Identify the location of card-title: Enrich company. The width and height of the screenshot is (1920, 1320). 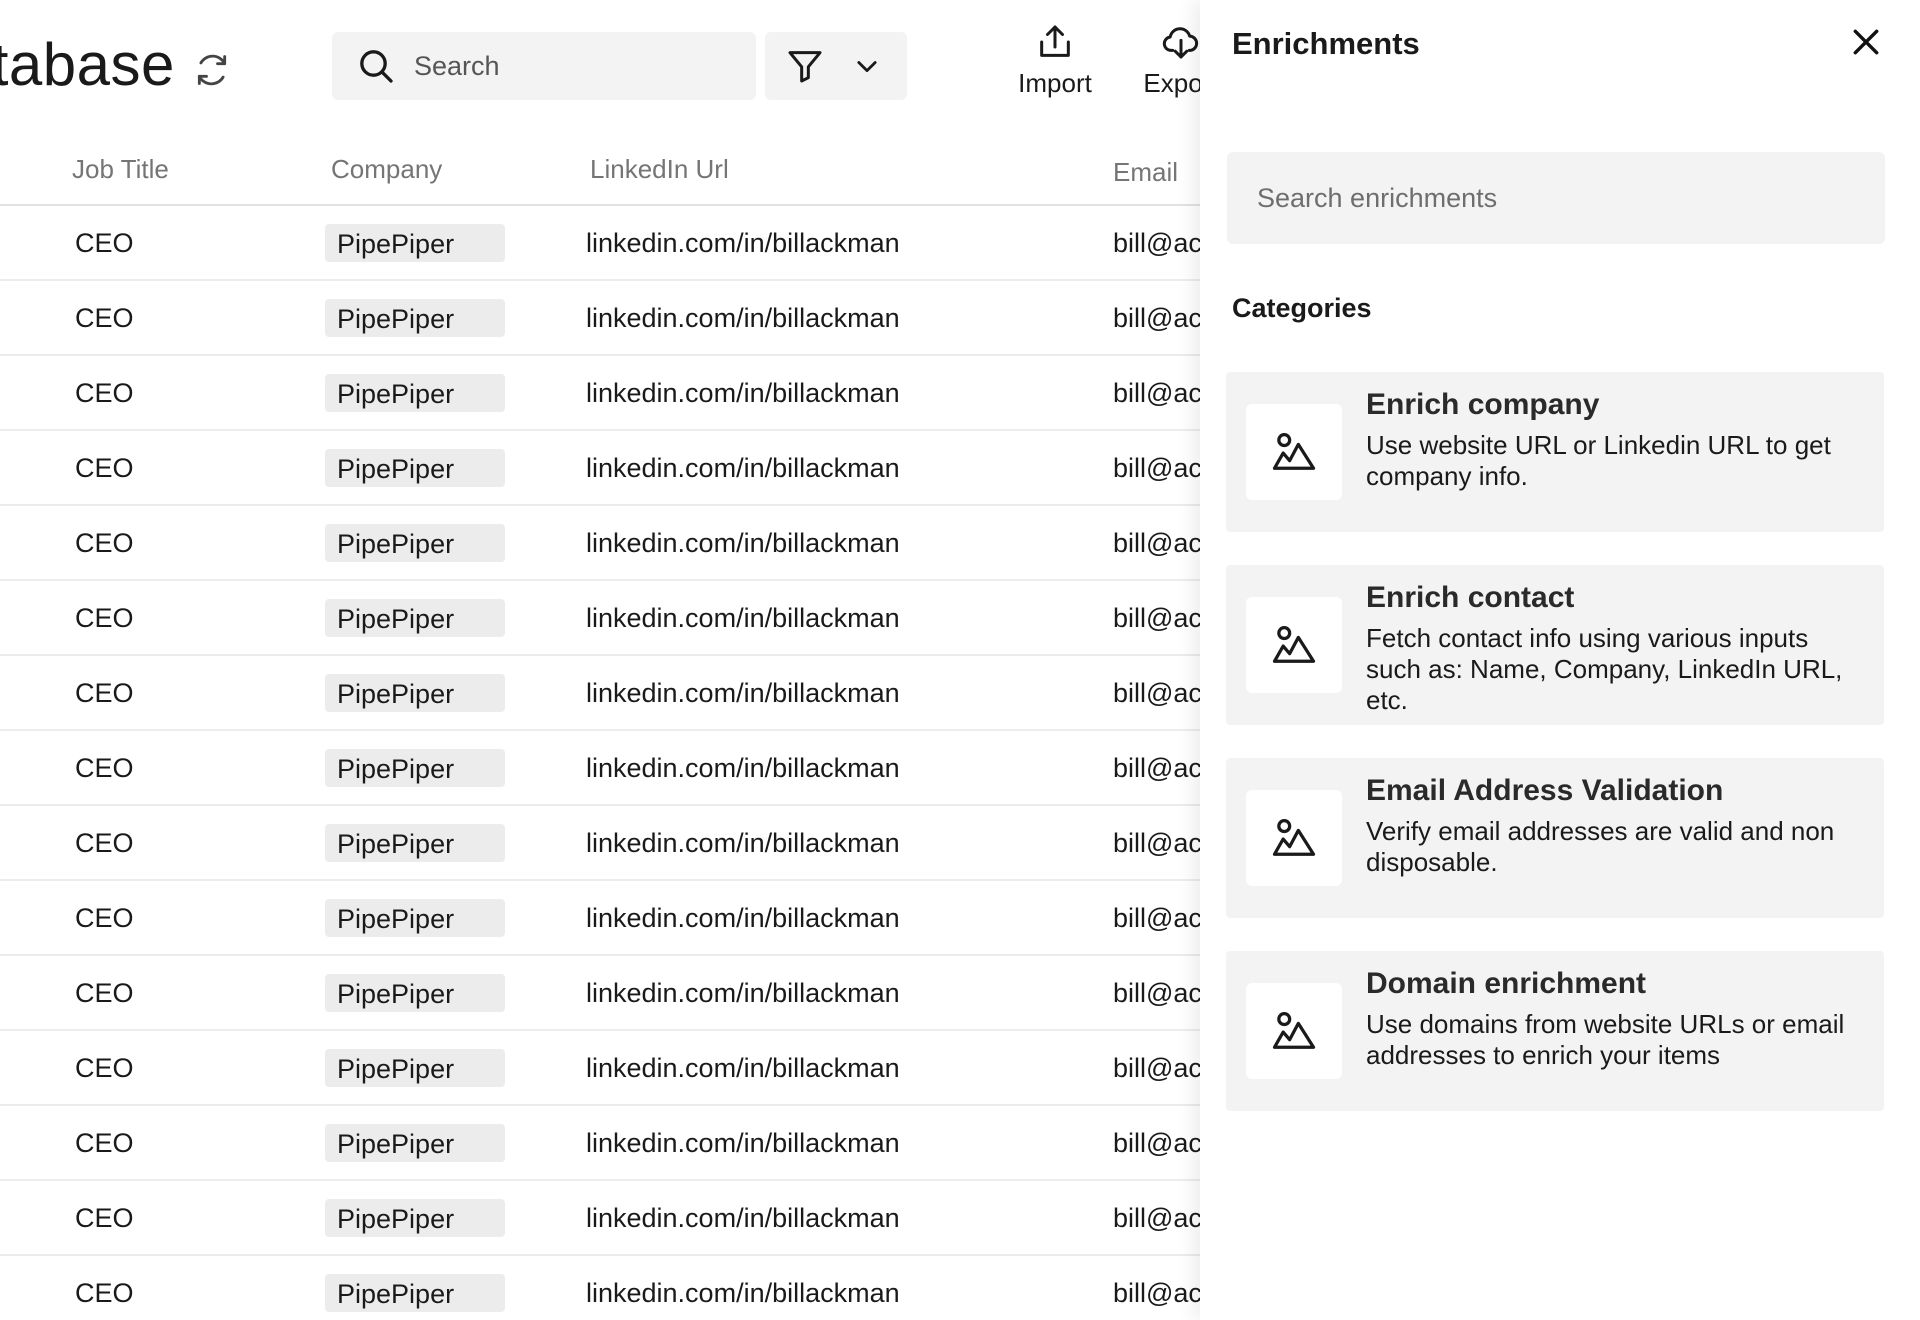
(1483, 404).